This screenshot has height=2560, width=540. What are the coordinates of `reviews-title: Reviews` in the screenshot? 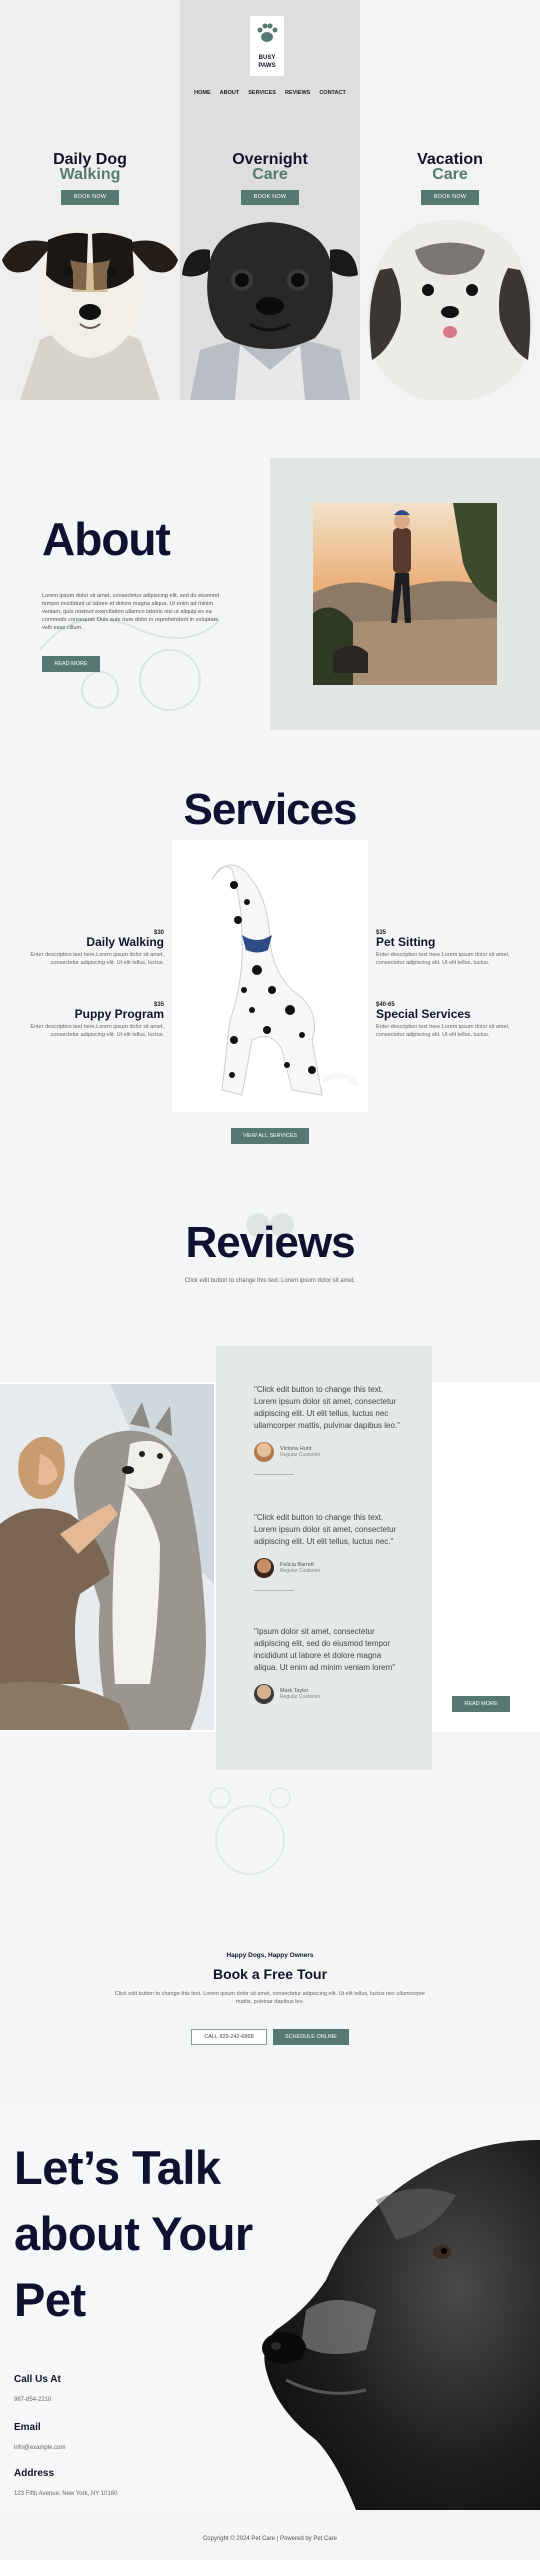 It's located at (270, 1242).